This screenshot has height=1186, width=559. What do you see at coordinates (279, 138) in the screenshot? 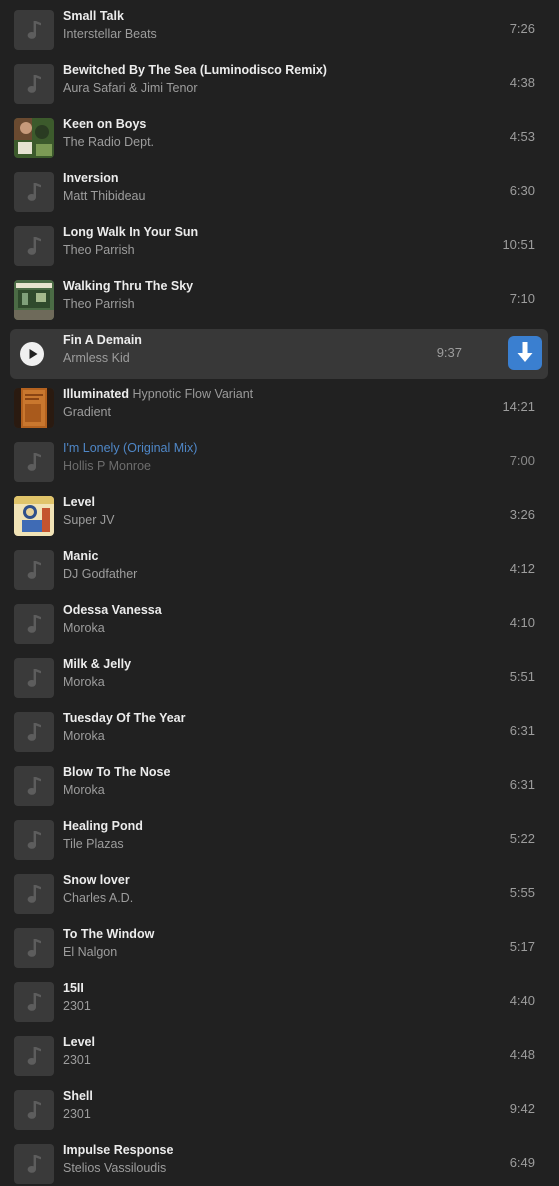
I see `track-row: Keen on Boys The Radio Dept. 4:53` at bounding box center [279, 138].